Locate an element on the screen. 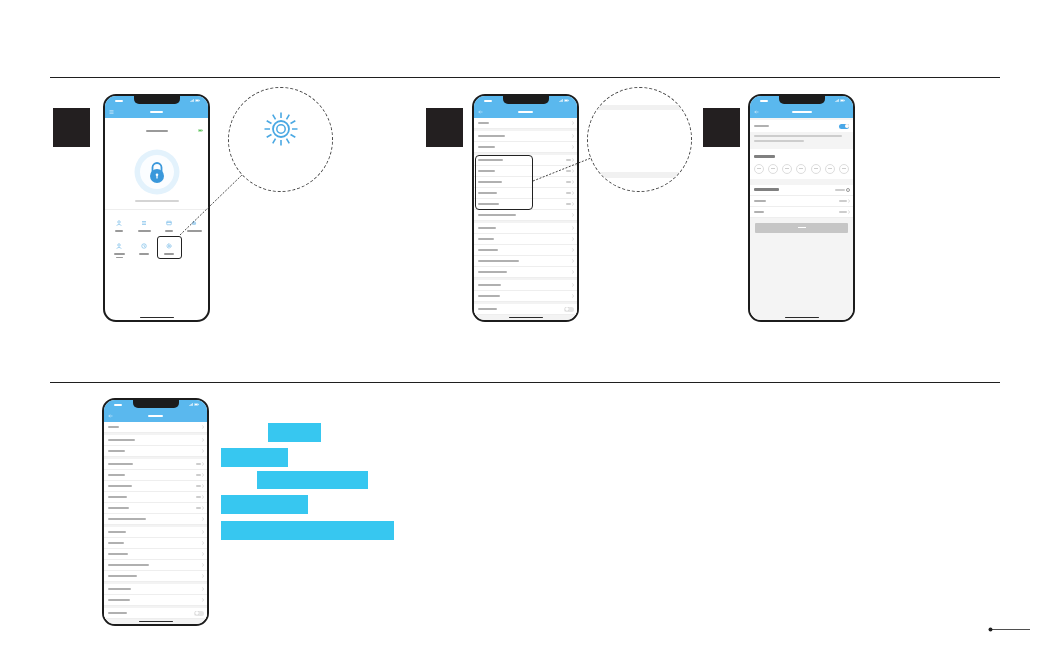 This screenshot has width=1047, height=662. clock-icon is located at coordinates (144, 246).